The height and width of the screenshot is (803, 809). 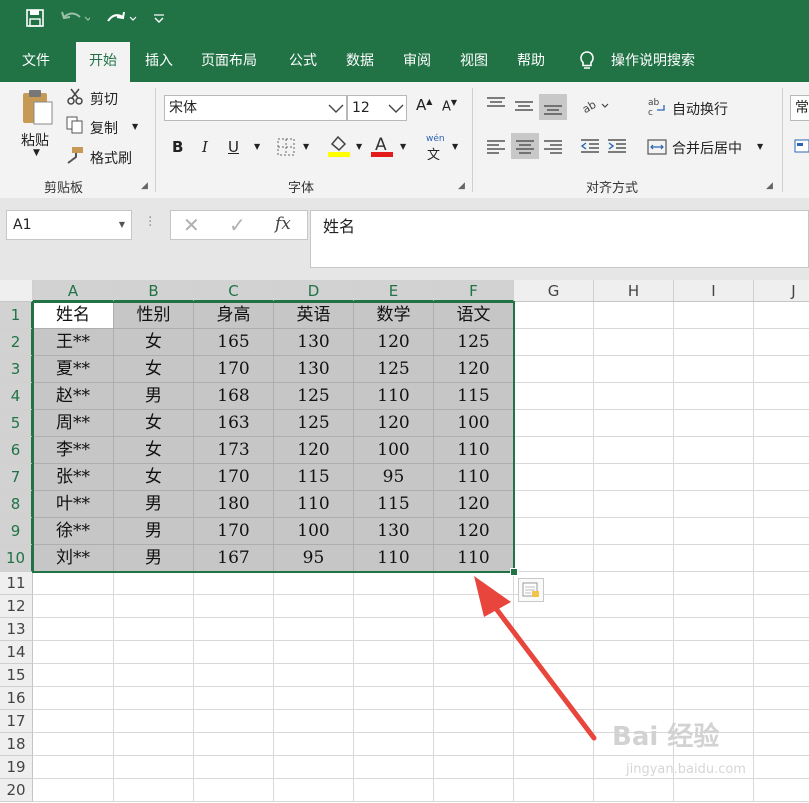 I want to click on watermark-url: jingyan.baidu.com, so click(x=686, y=769).